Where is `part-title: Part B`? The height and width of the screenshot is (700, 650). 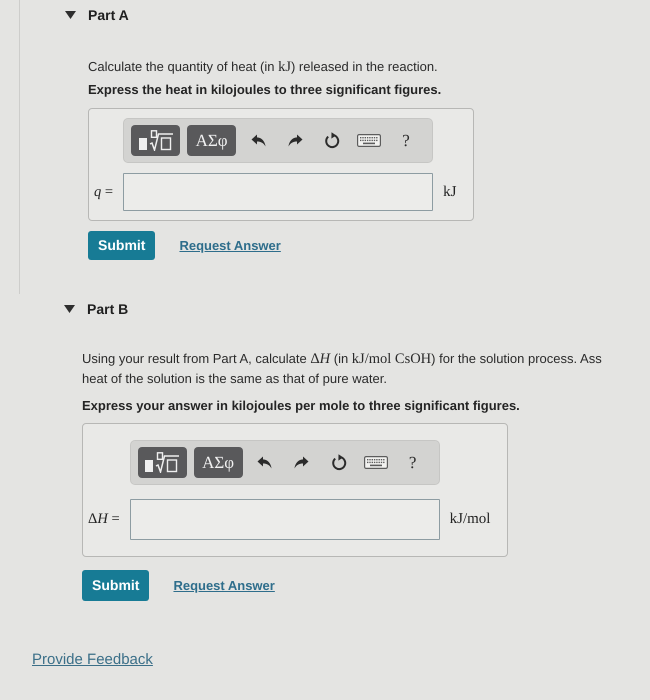 part-title: Part B is located at coordinates (107, 309).